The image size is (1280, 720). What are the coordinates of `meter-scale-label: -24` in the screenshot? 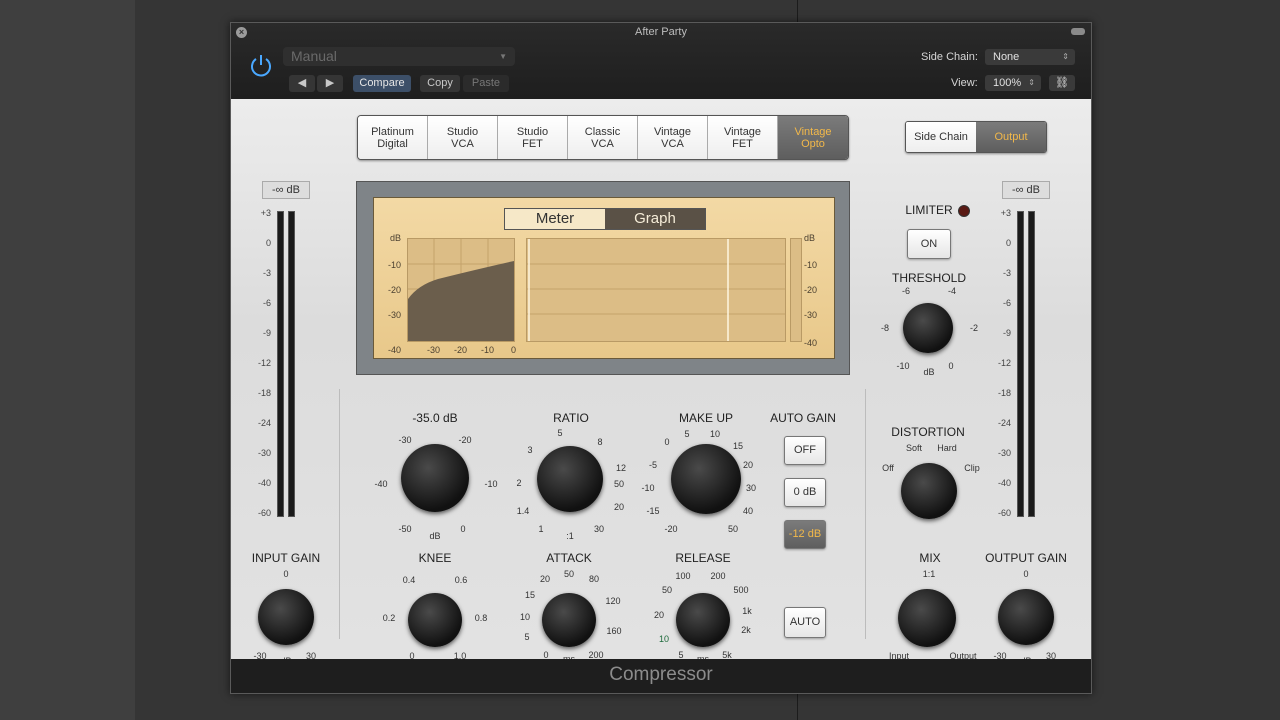 It's located at (264, 423).